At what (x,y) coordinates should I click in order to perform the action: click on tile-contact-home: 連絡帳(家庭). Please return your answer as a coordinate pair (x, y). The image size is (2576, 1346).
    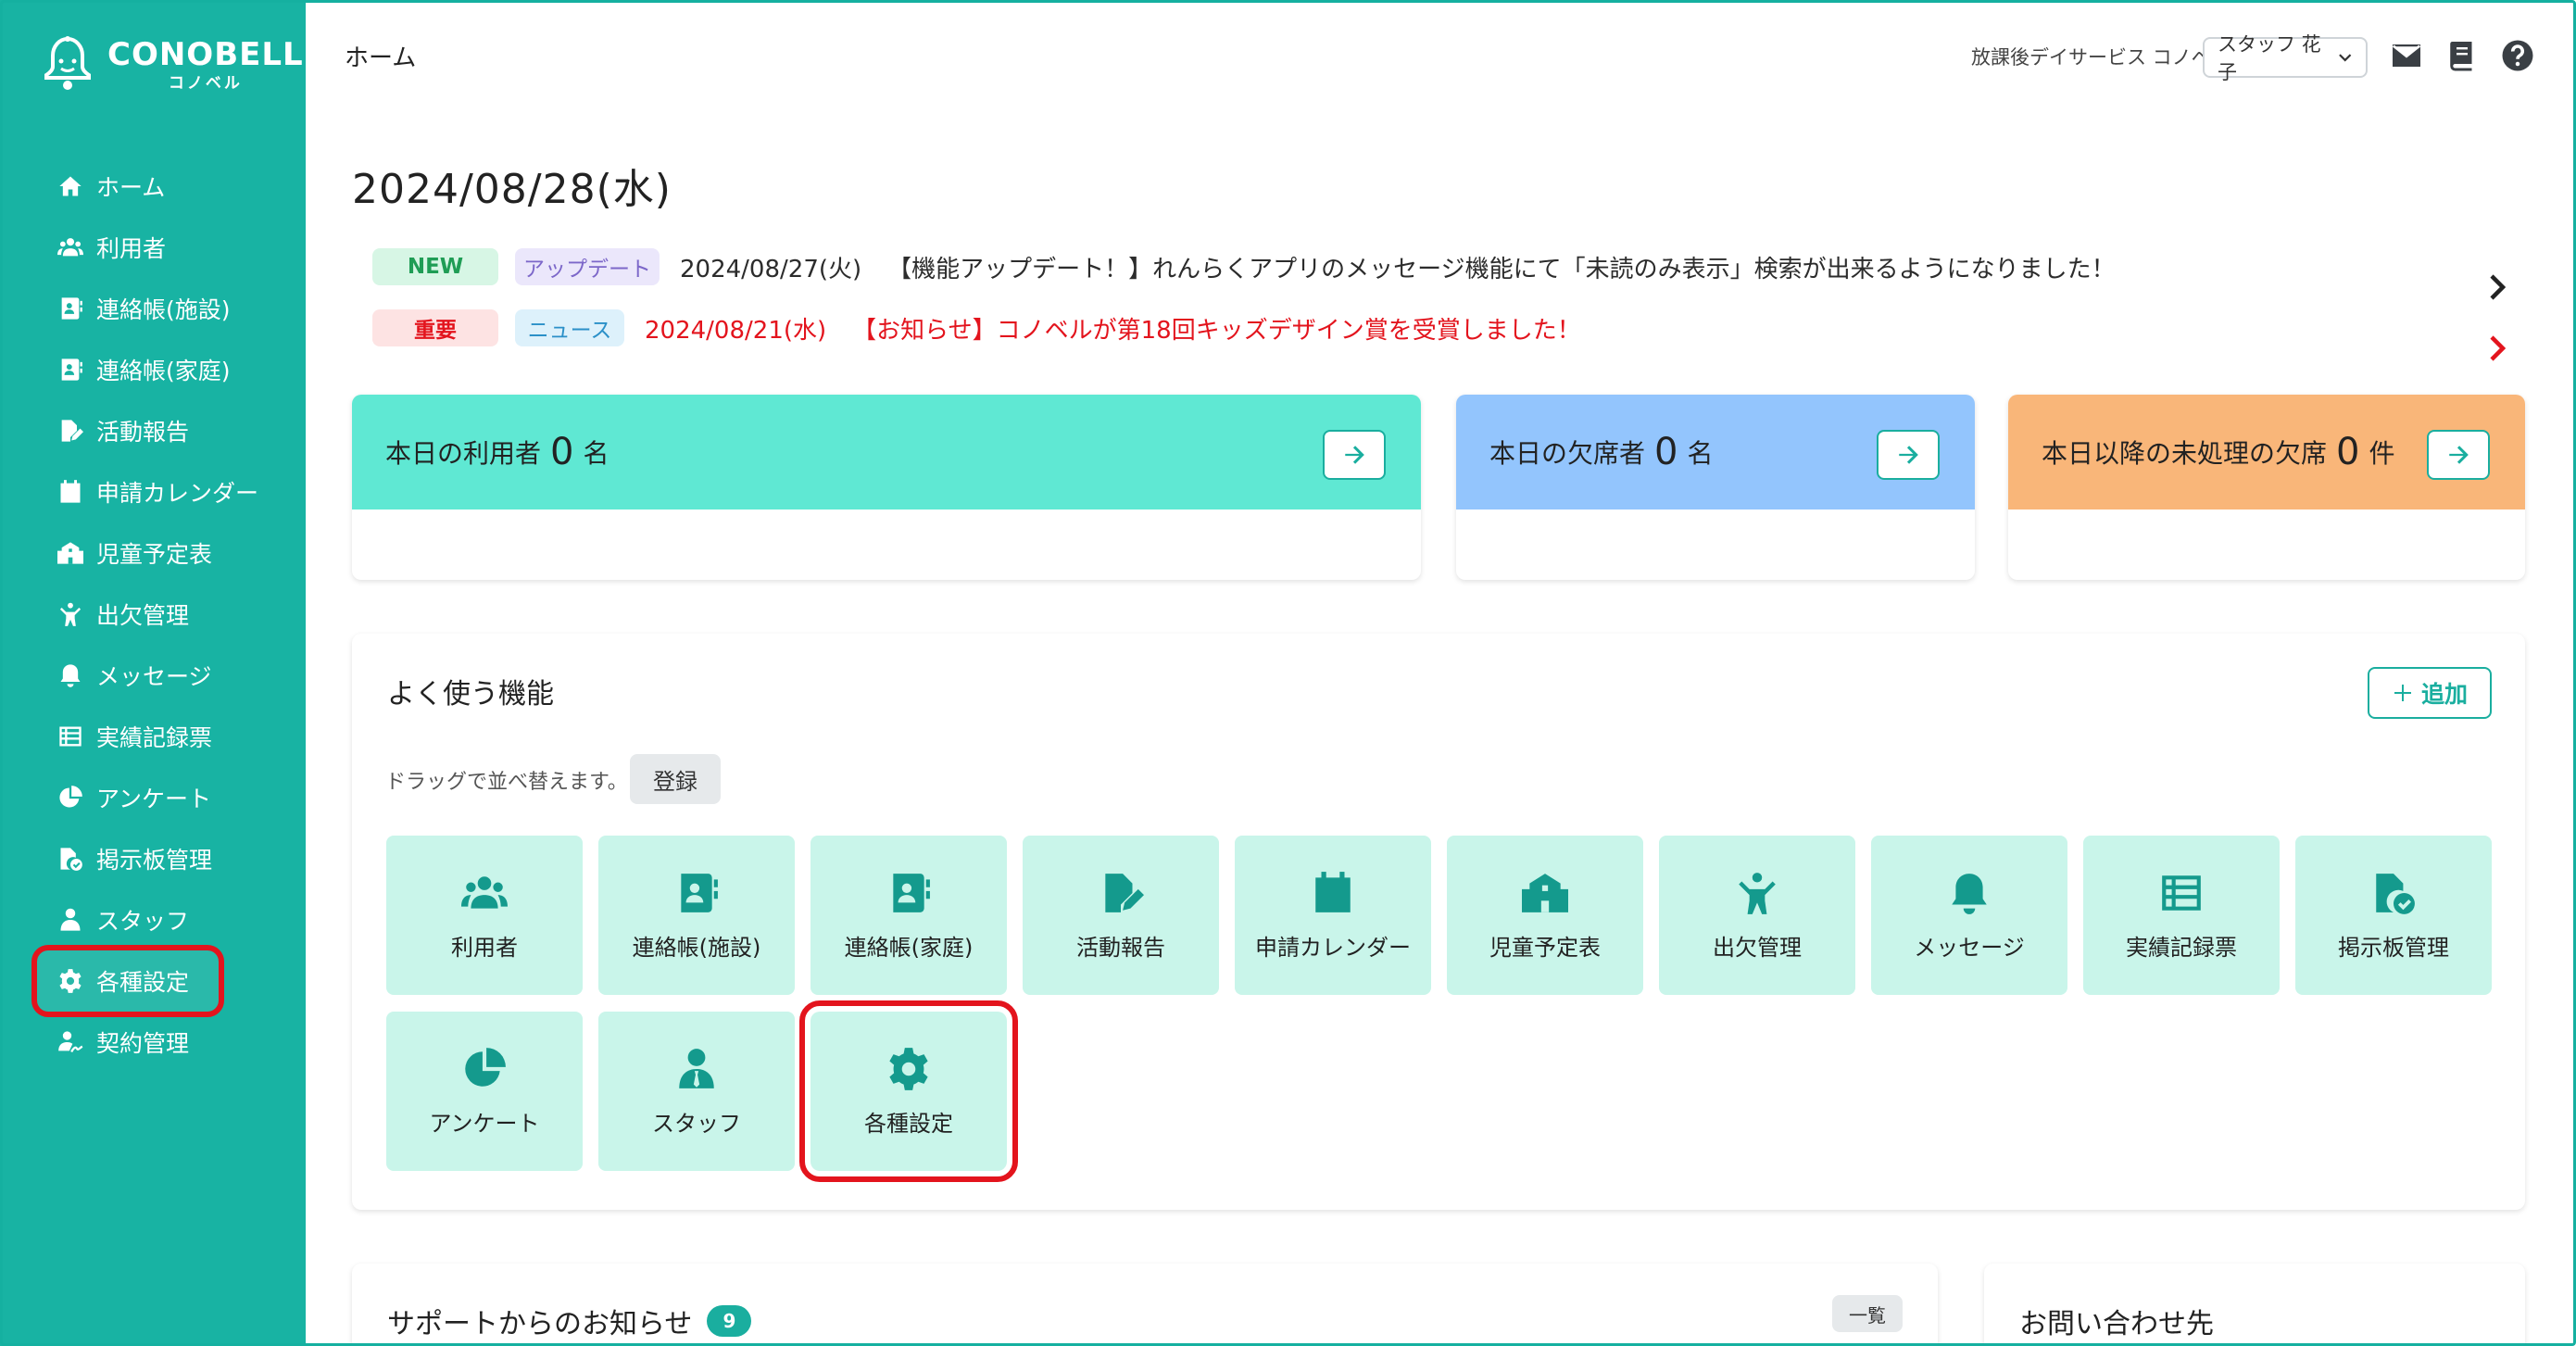
    Looking at the image, I should click on (908, 915).